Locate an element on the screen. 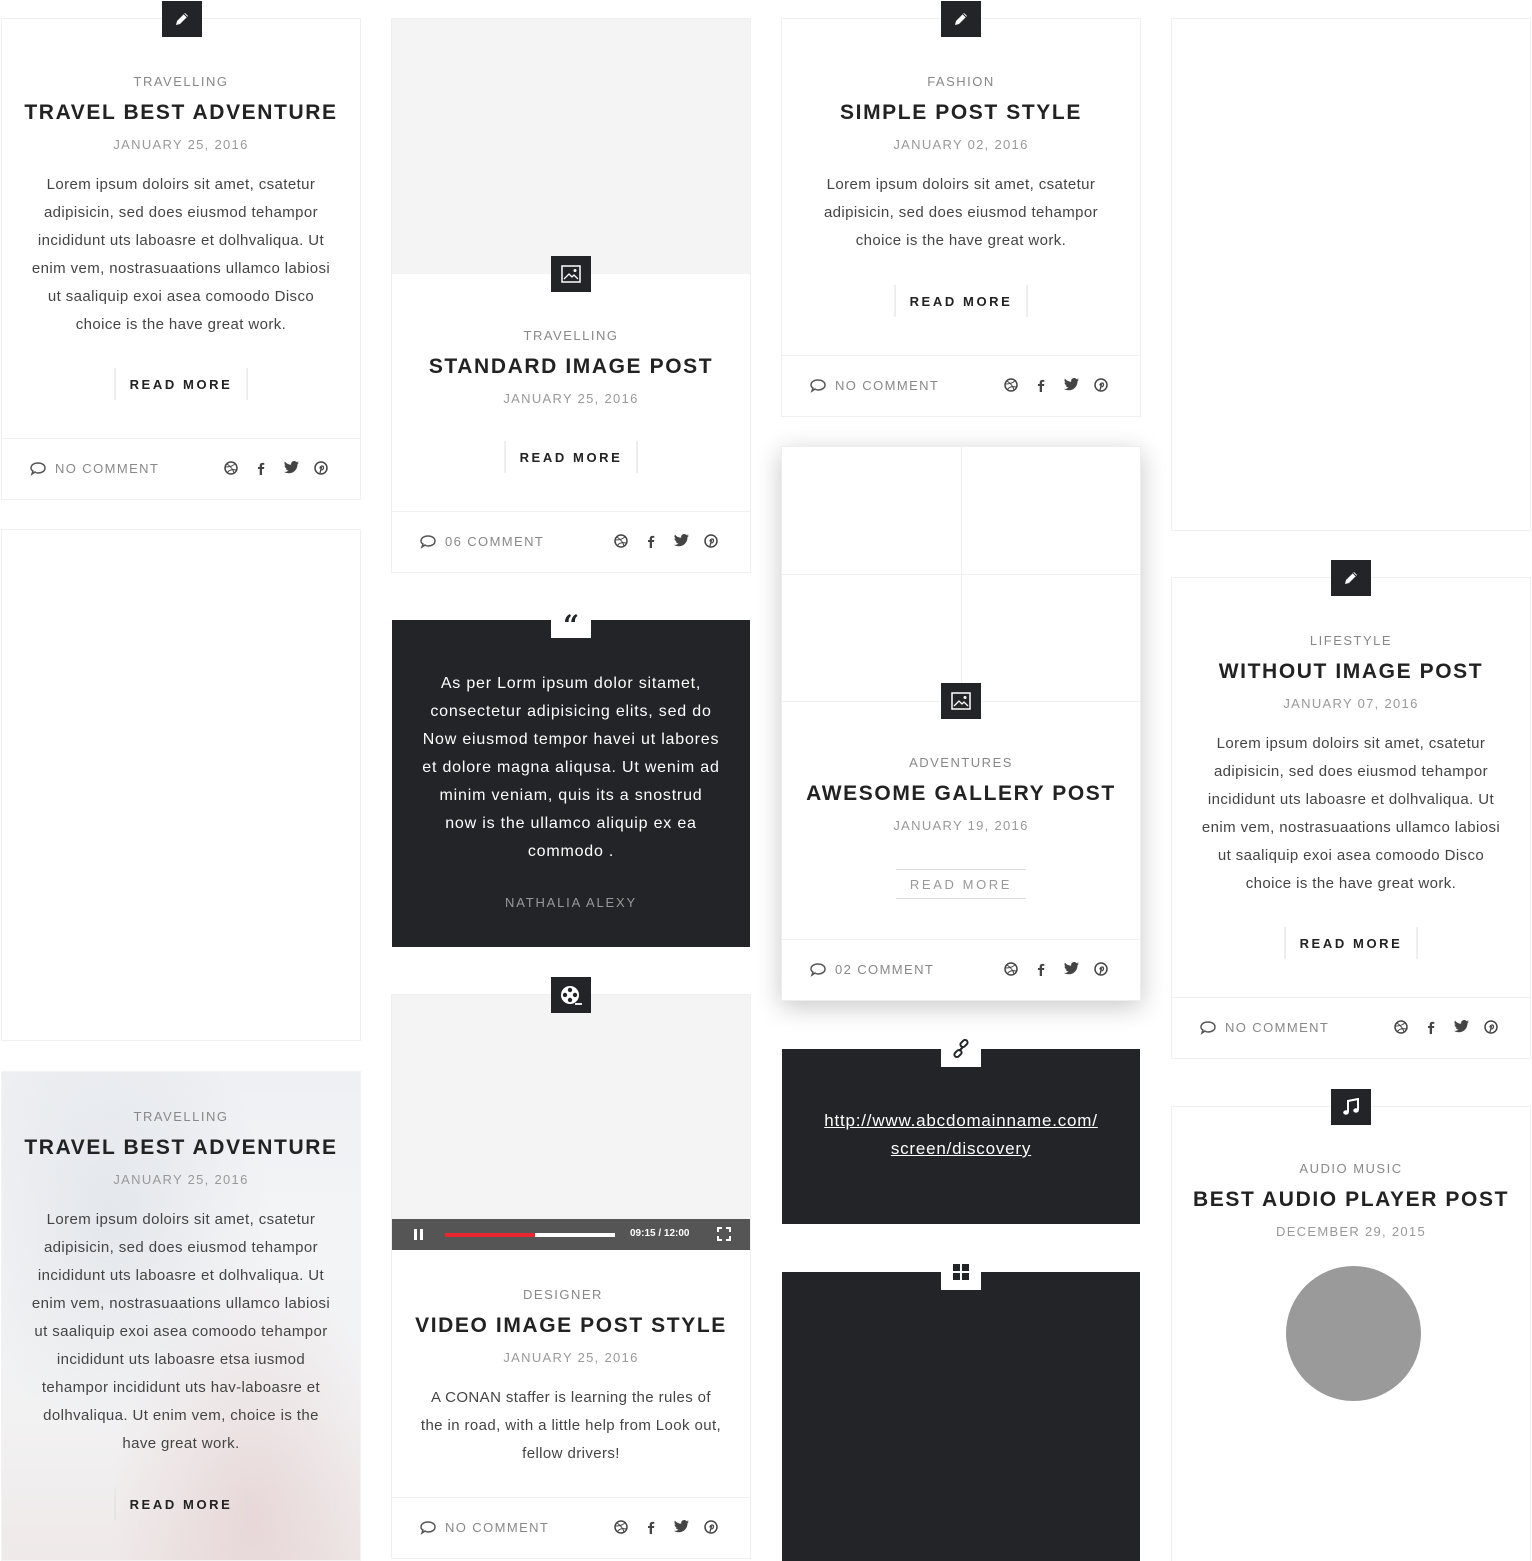  comment-count: 02 COMMENT is located at coordinates (872, 969).